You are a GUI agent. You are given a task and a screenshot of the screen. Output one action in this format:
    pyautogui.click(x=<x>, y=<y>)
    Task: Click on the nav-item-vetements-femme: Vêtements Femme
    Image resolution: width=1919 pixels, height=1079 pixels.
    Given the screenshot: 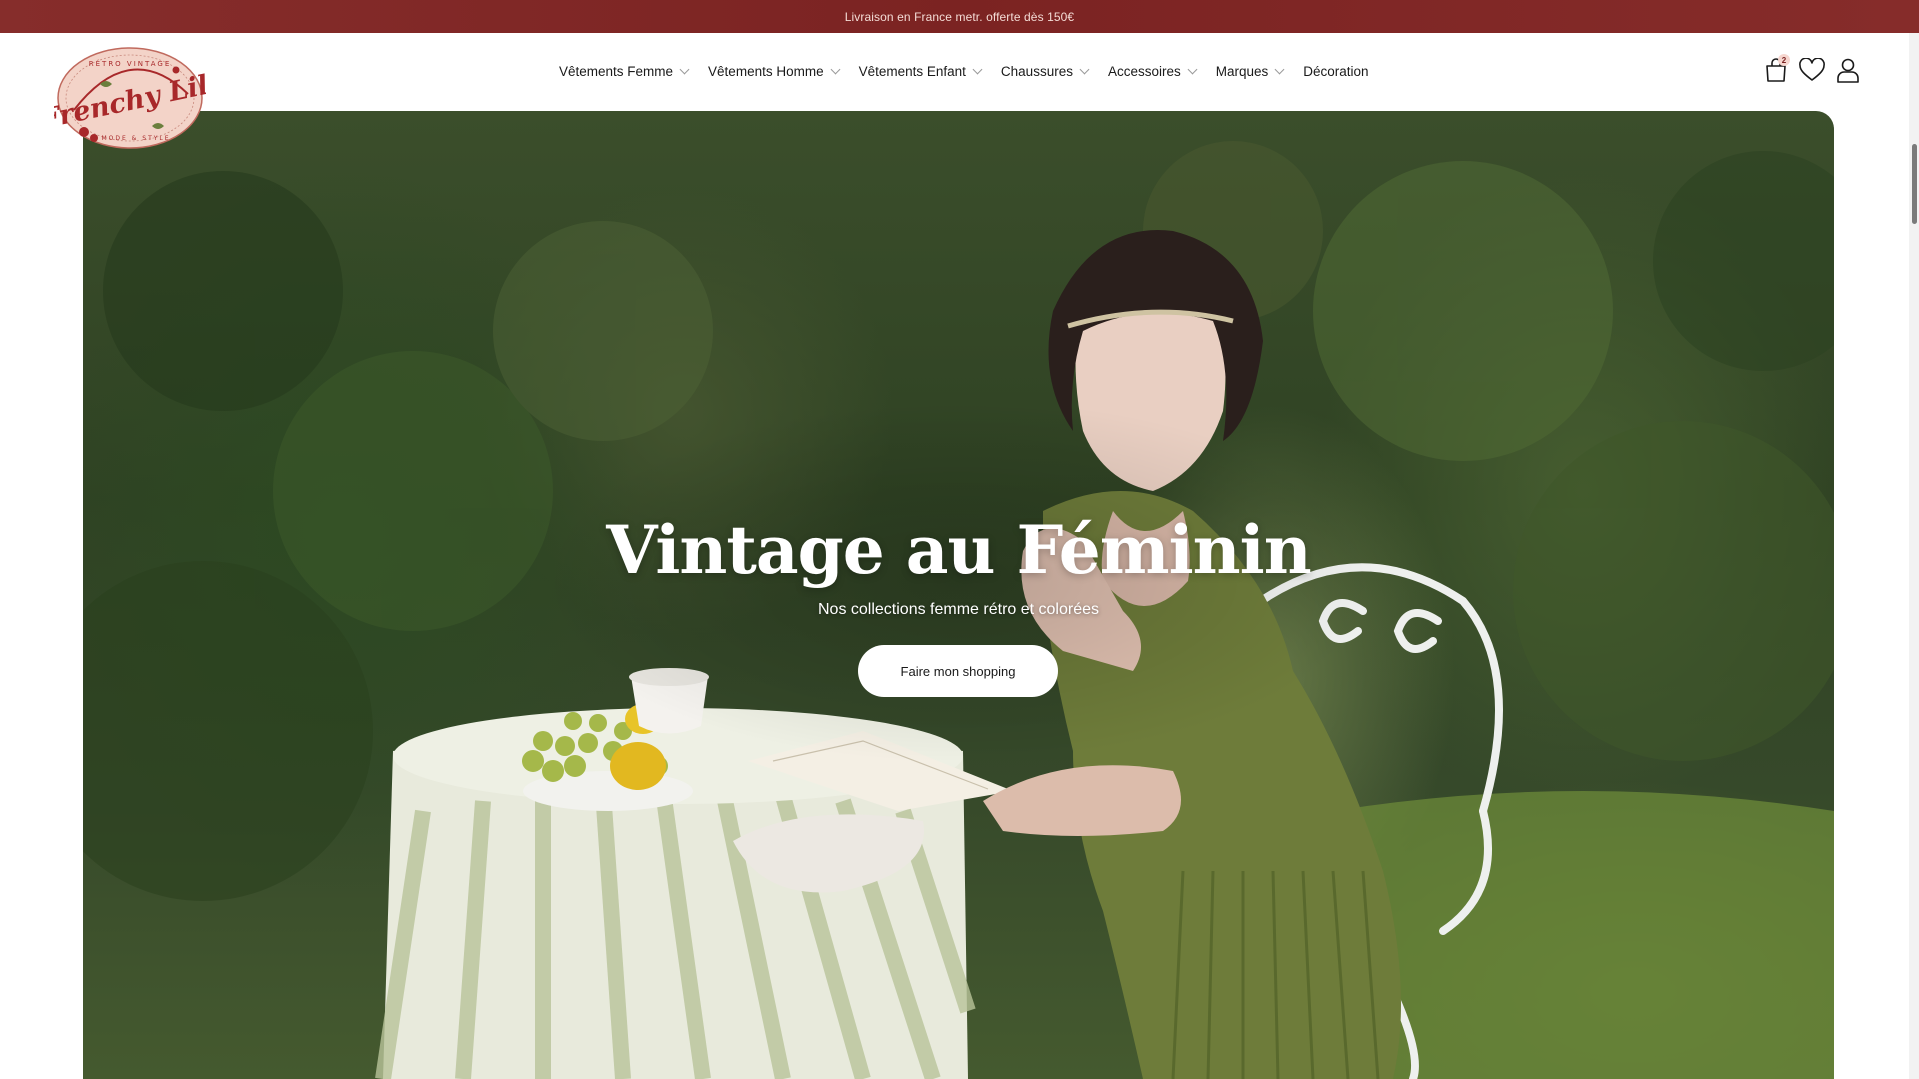 What is the action you would take?
    pyautogui.click(x=624, y=71)
    